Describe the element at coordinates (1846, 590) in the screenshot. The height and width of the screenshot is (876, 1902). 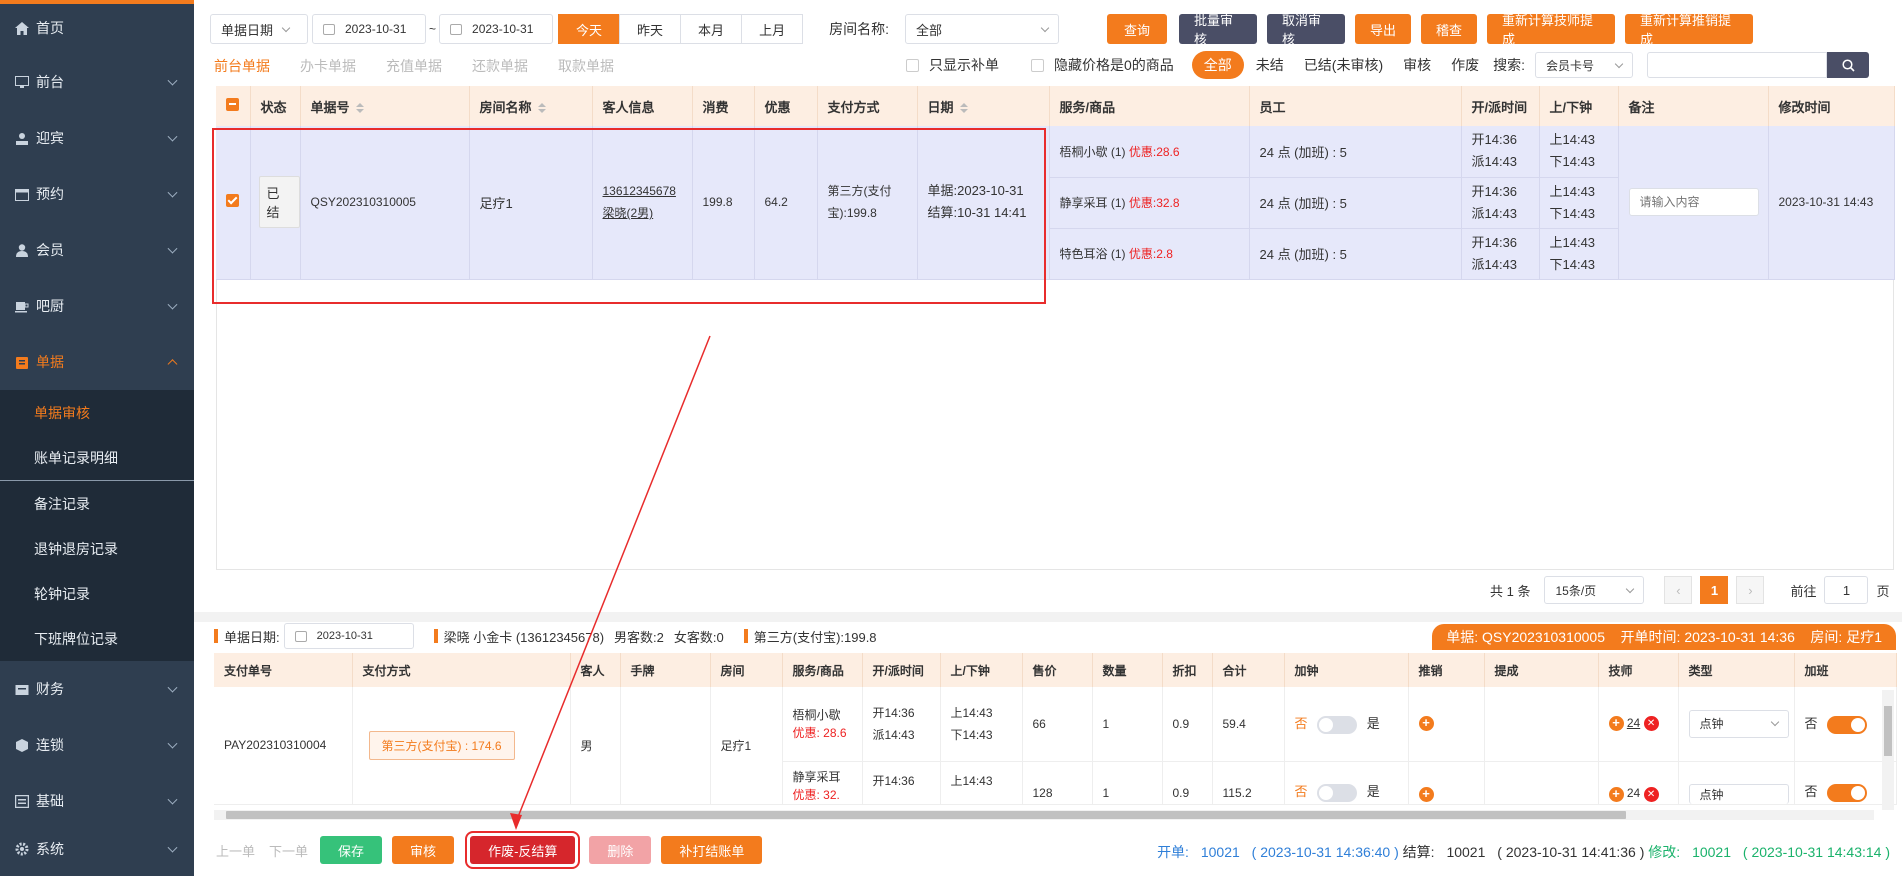
I see `goto-page-input: 1` at that location.